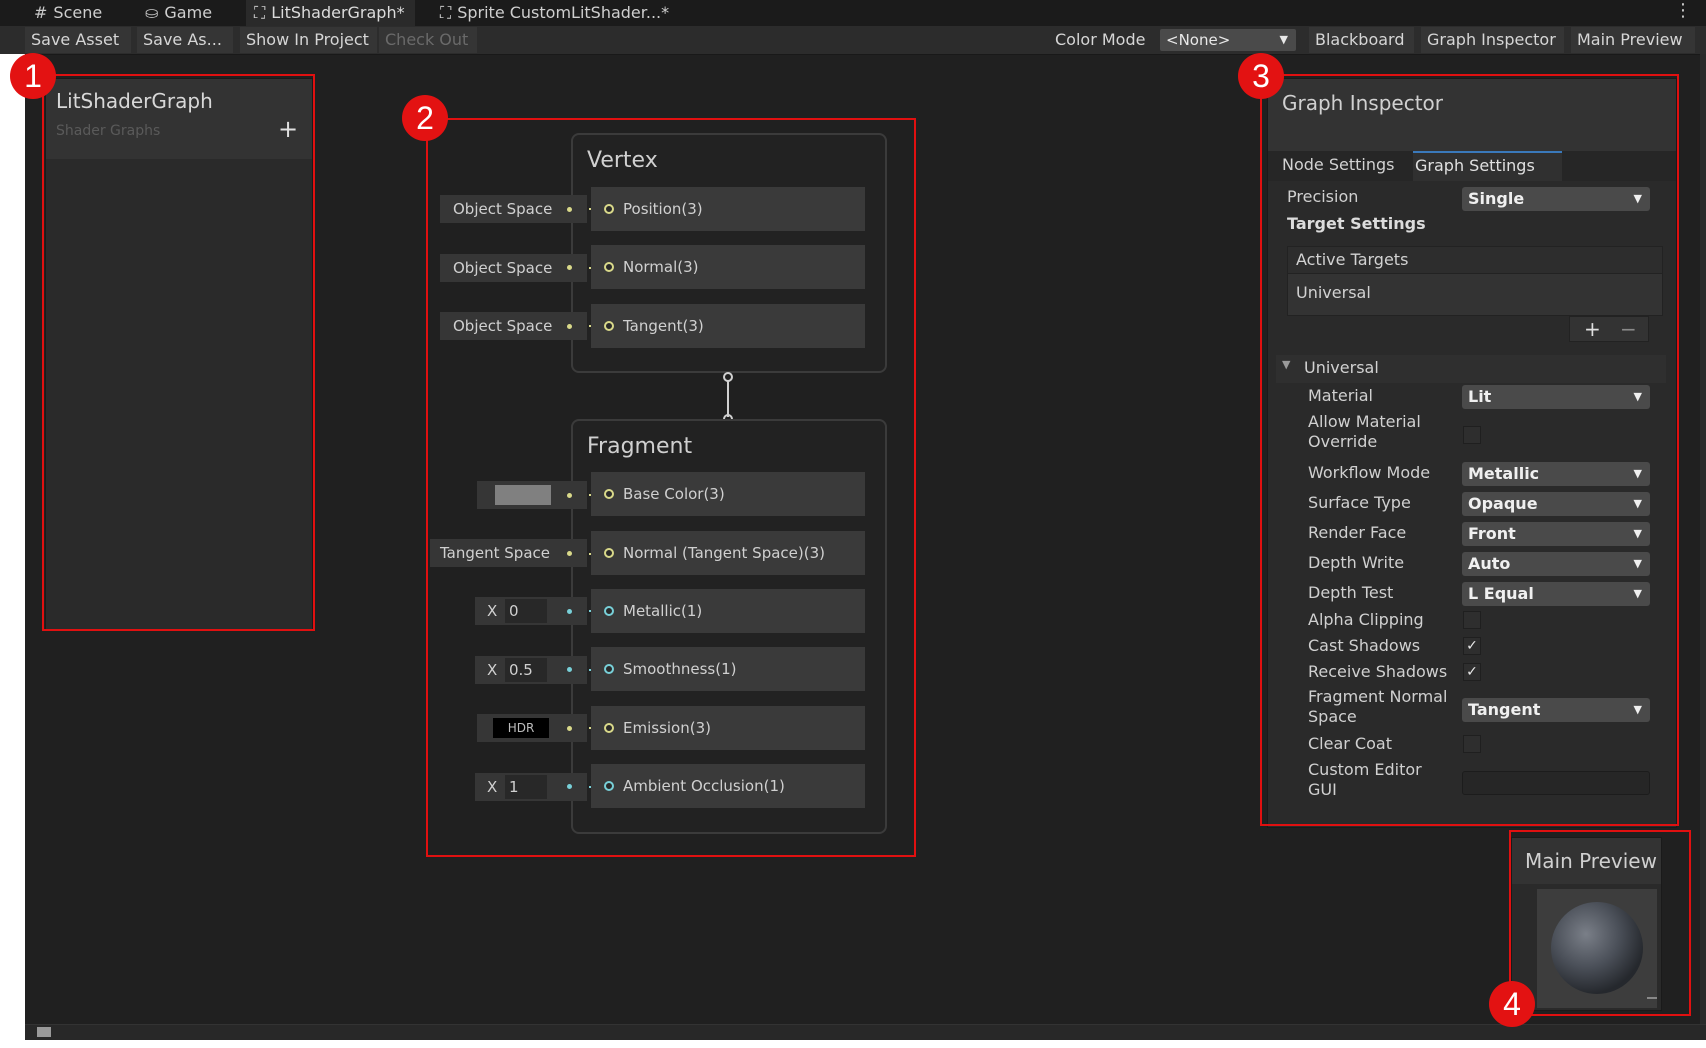 This screenshot has height=1048, width=1706. Describe the element at coordinates (1512, 1004) in the screenshot. I see `callout-badge-4: 4` at that location.